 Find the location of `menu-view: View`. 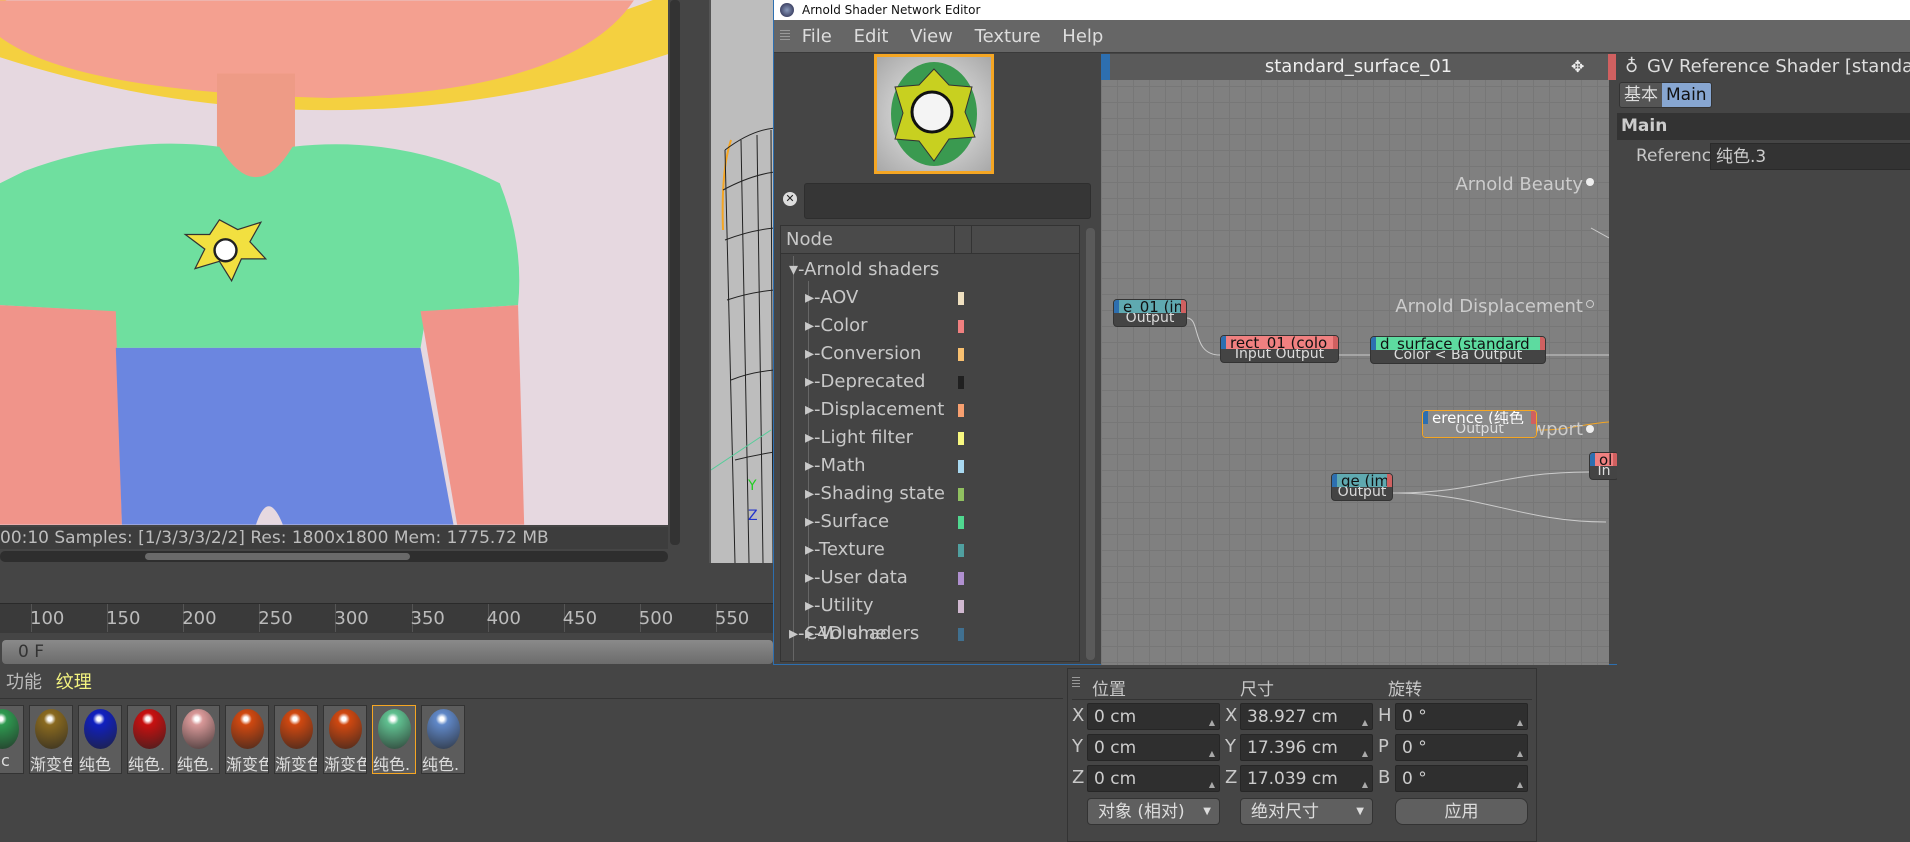

menu-view: View is located at coordinates (931, 36).